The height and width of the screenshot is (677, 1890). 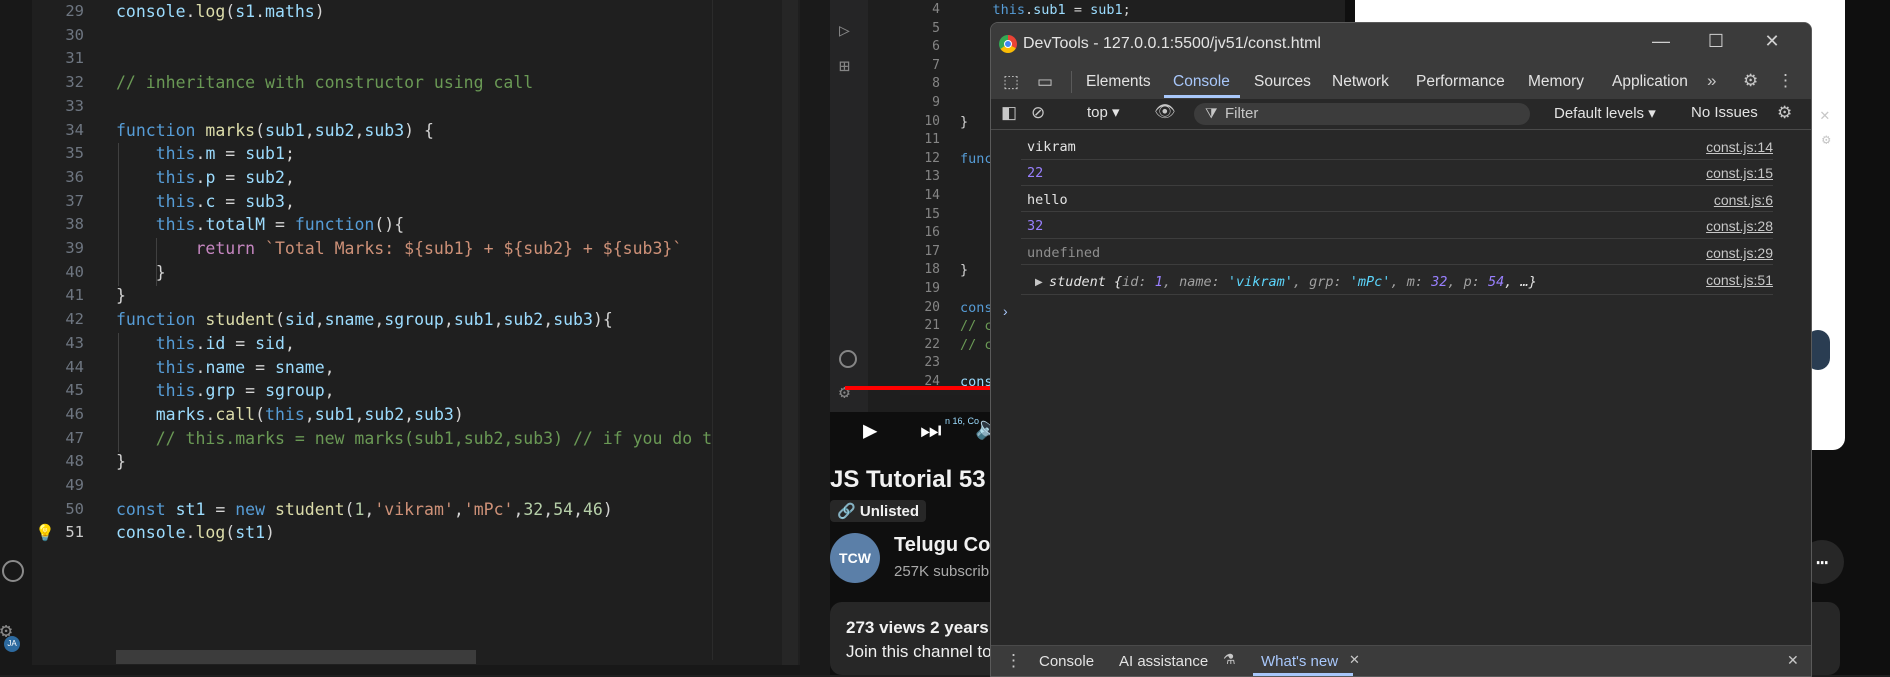 What do you see at coordinates (1411, 282) in the screenshot?
I see `object-key: , m:` at bounding box center [1411, 282].